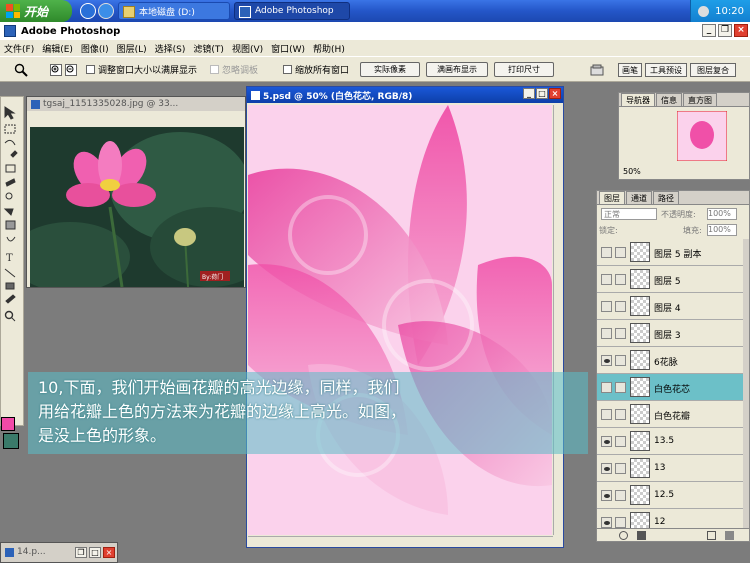 Image resolution: width=750 pixels, height=563 pixels. Describe the element at coordinates (700, 99) in the screenshot. I see `tab-histogram: 直方图` at that location.